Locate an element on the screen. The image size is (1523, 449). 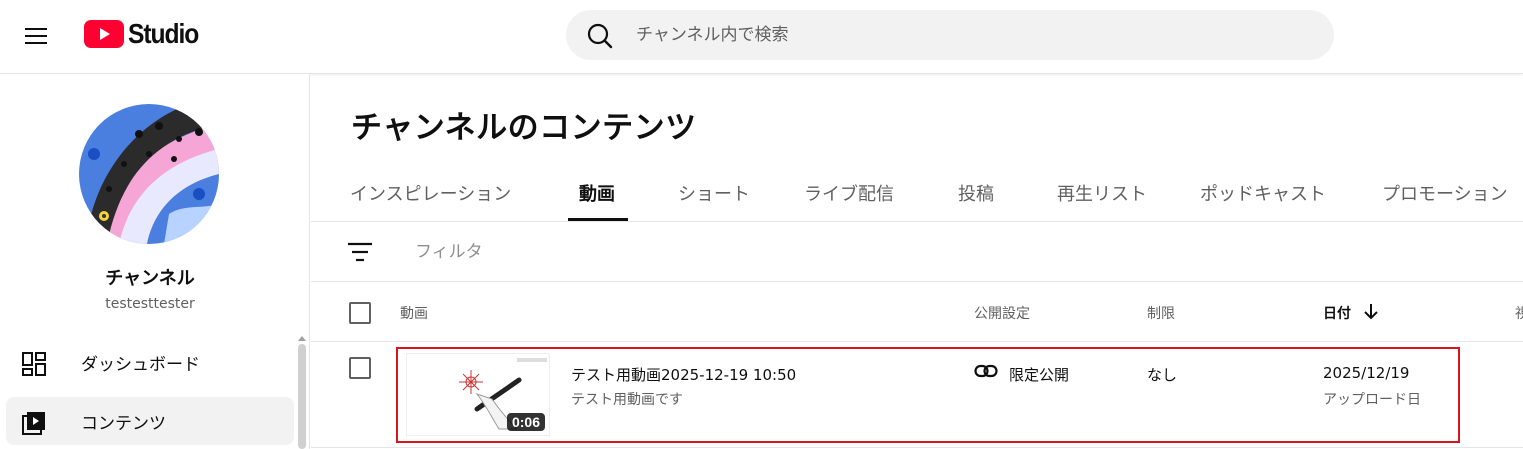
highlight-box is located at coordinates (928, 395).